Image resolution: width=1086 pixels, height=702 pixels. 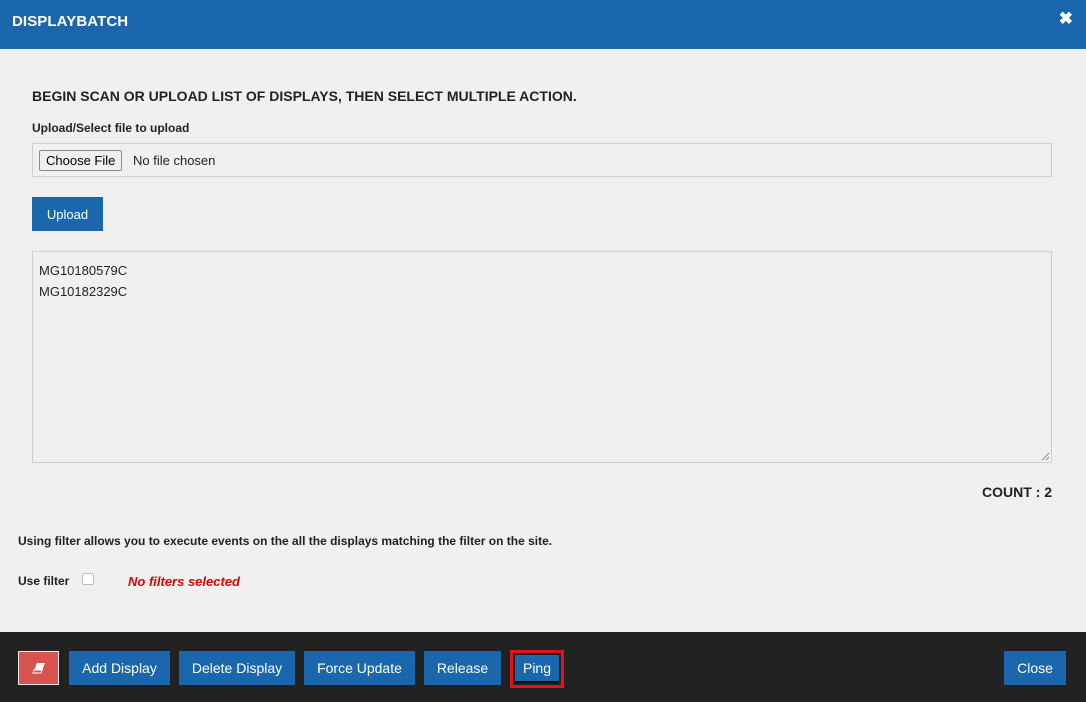 I want to click on eraser-icon, so click(x=38, y=668).